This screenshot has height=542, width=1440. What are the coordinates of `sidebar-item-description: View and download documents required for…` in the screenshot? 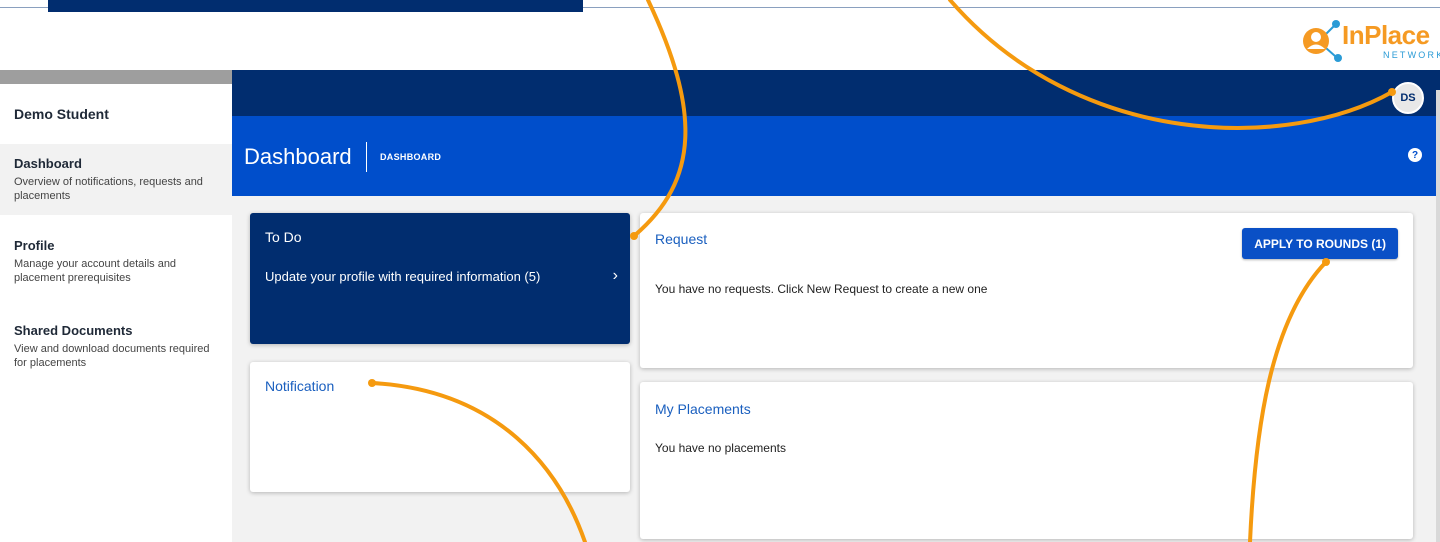 It's located at (112, 356).